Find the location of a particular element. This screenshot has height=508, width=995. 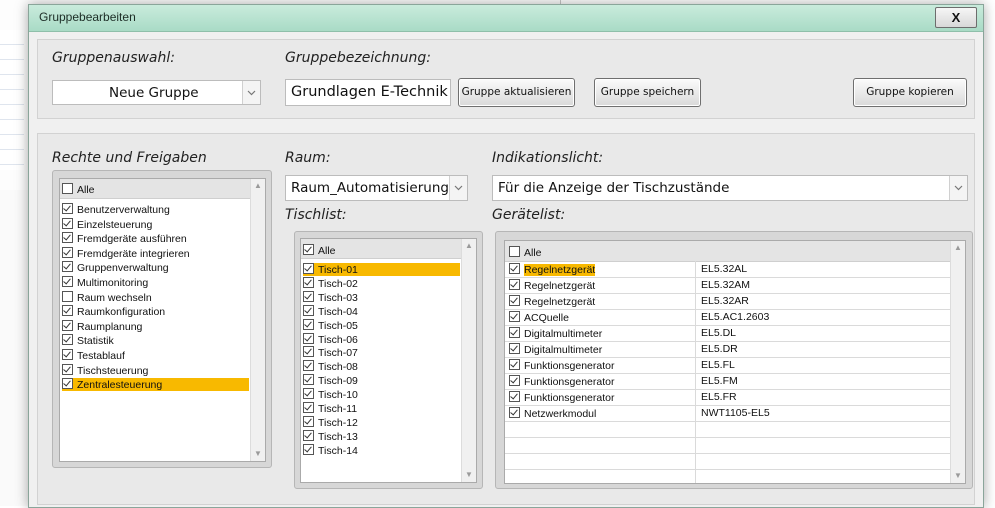

save-group-button: Gruppe speichern is located at coordinates (647, 92).